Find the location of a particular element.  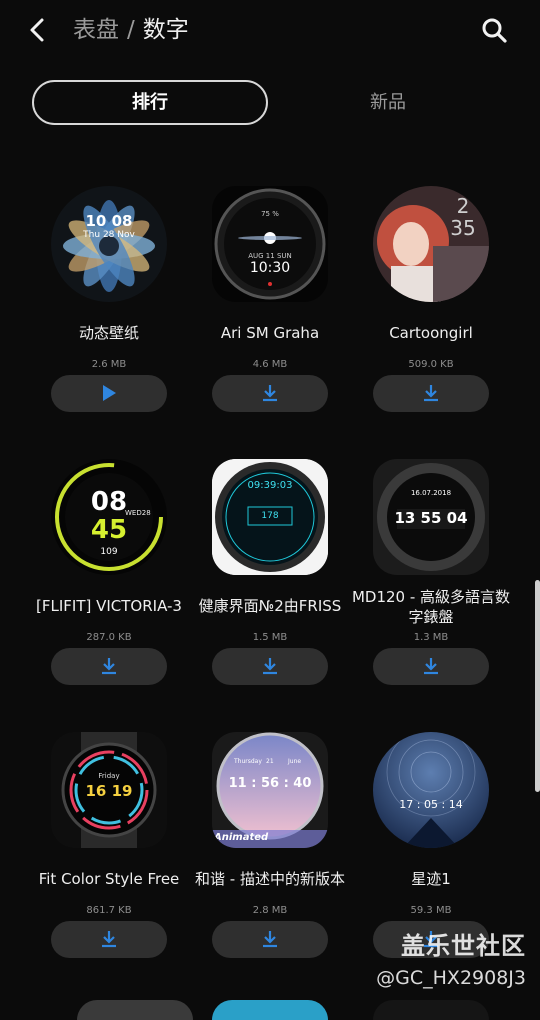

face-time: 10 08 is located at coordinates (109, 221).